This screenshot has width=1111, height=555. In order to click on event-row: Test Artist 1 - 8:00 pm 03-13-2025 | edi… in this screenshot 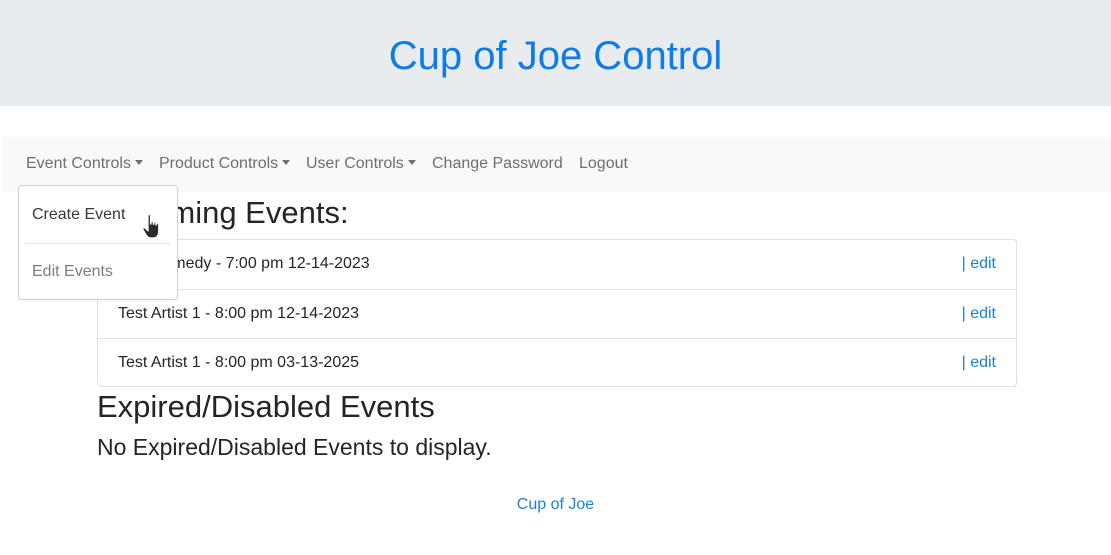, I will do `click(557, 362)`.